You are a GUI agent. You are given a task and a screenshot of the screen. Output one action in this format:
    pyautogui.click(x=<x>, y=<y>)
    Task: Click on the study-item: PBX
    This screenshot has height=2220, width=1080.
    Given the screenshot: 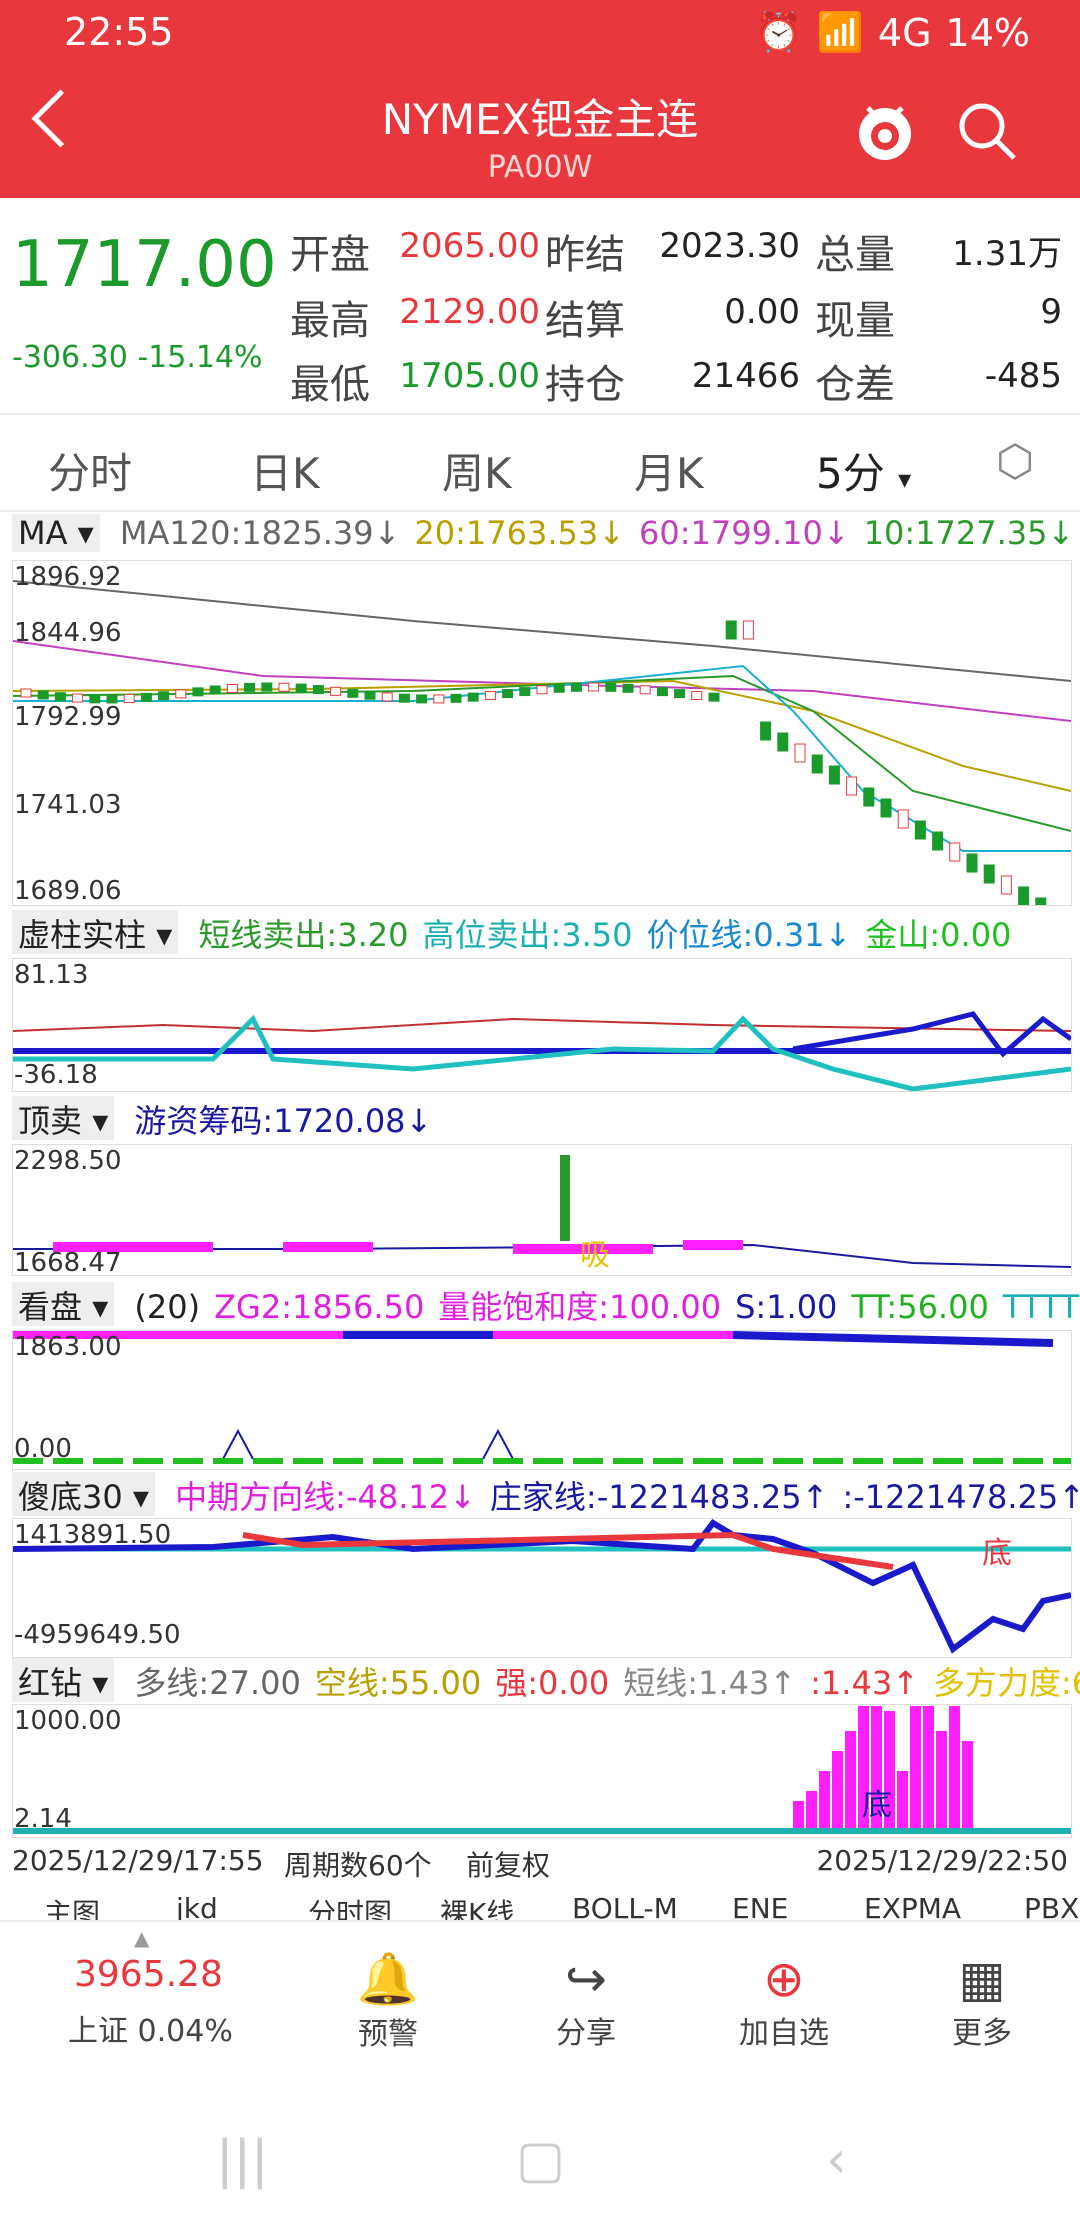 What is the action you would take?
    pyautogui.click(x=1051, y=1906)
    